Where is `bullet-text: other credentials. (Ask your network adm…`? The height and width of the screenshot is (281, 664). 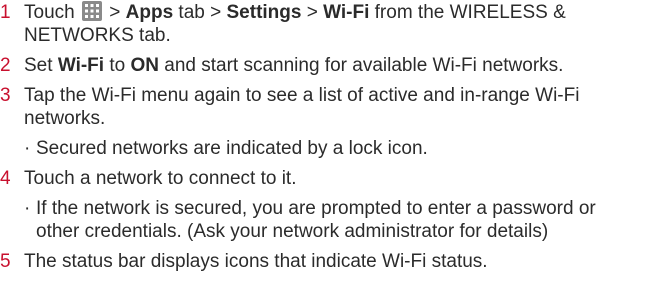 bullet-text: other credentials. (Ask your network adm… is located at coordinates (292, 231).